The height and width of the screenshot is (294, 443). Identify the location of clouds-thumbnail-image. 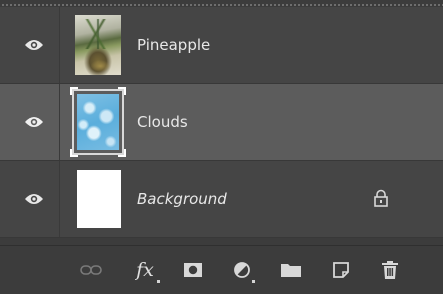
(98, 122).